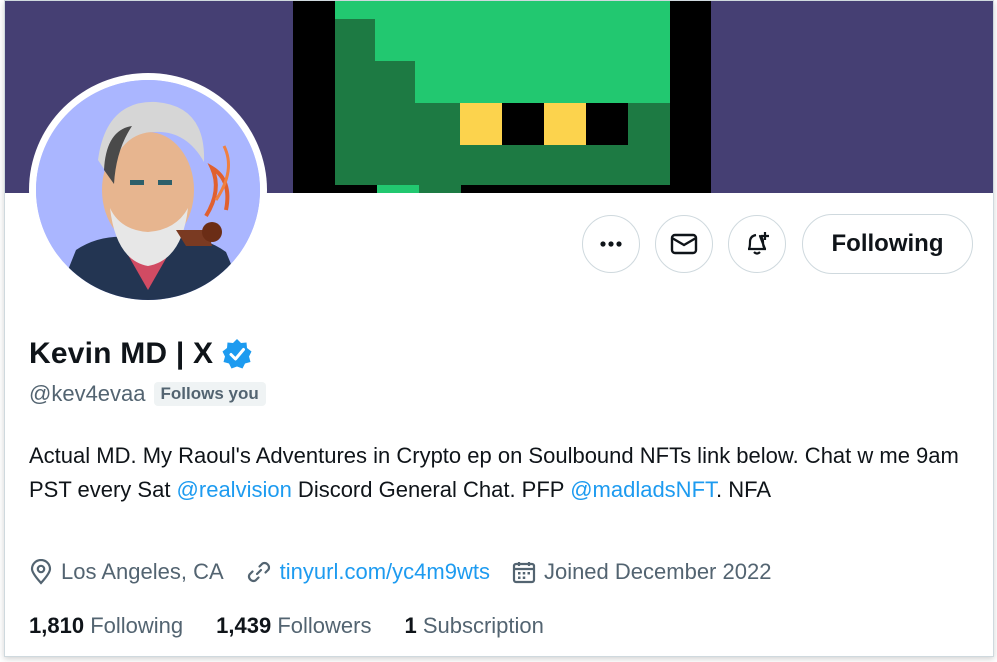  I want to click on location-text: Los Angeles, CA, so click(142, 571).